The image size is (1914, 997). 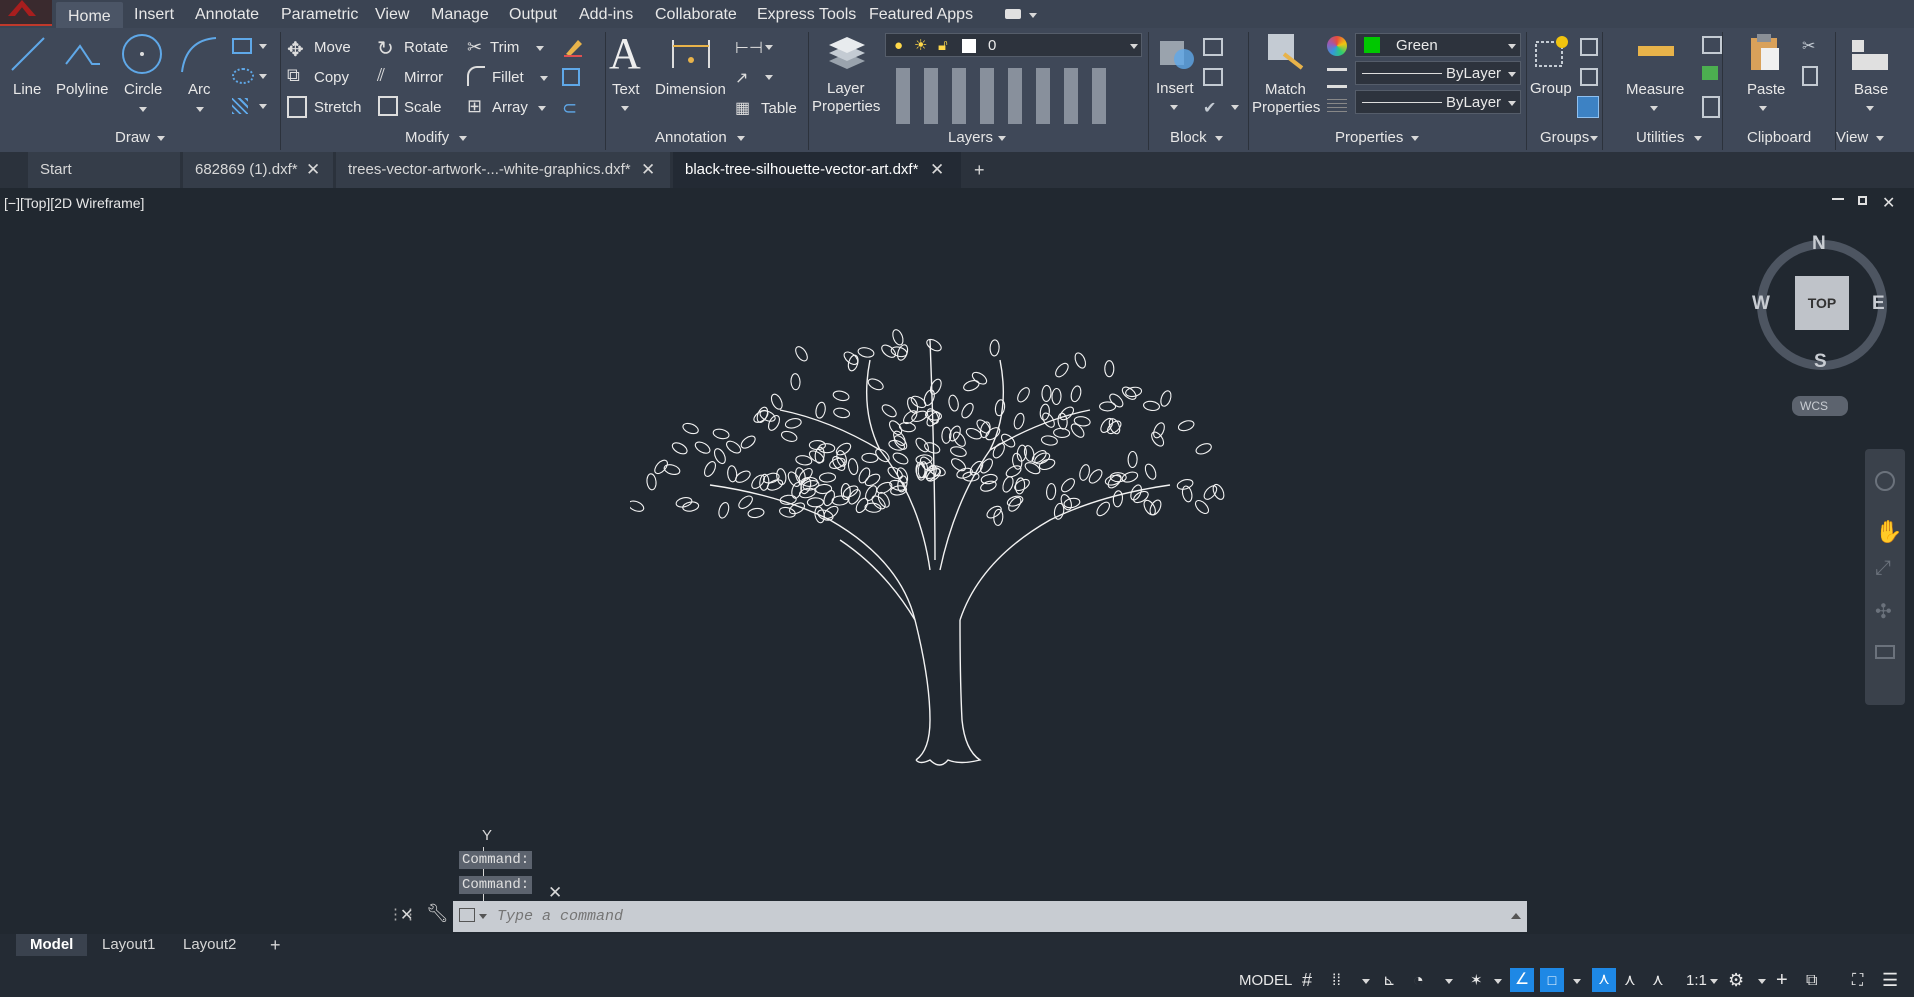 I want to click on calculator-icon, so click(x=1711, y=107).